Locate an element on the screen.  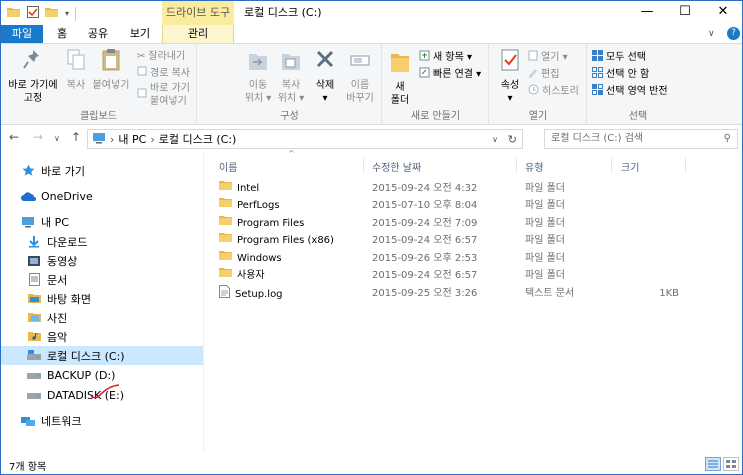
open-label: 열기 ▾ is located at coordinates (554, 57).